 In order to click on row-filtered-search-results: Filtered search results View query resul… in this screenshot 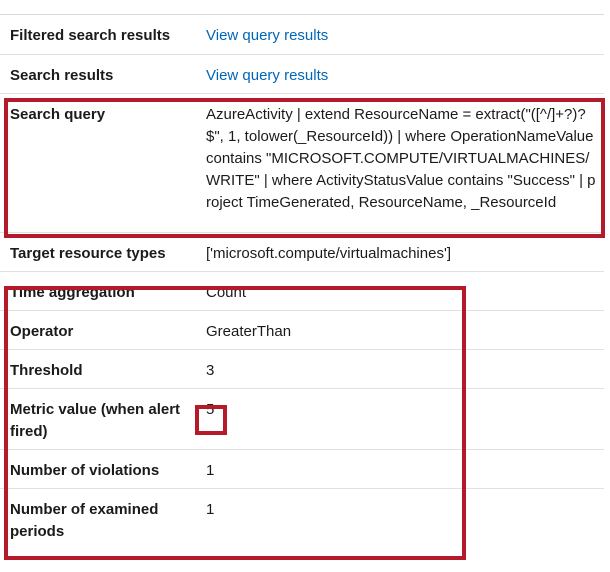, I will do `click(302, 35)`.